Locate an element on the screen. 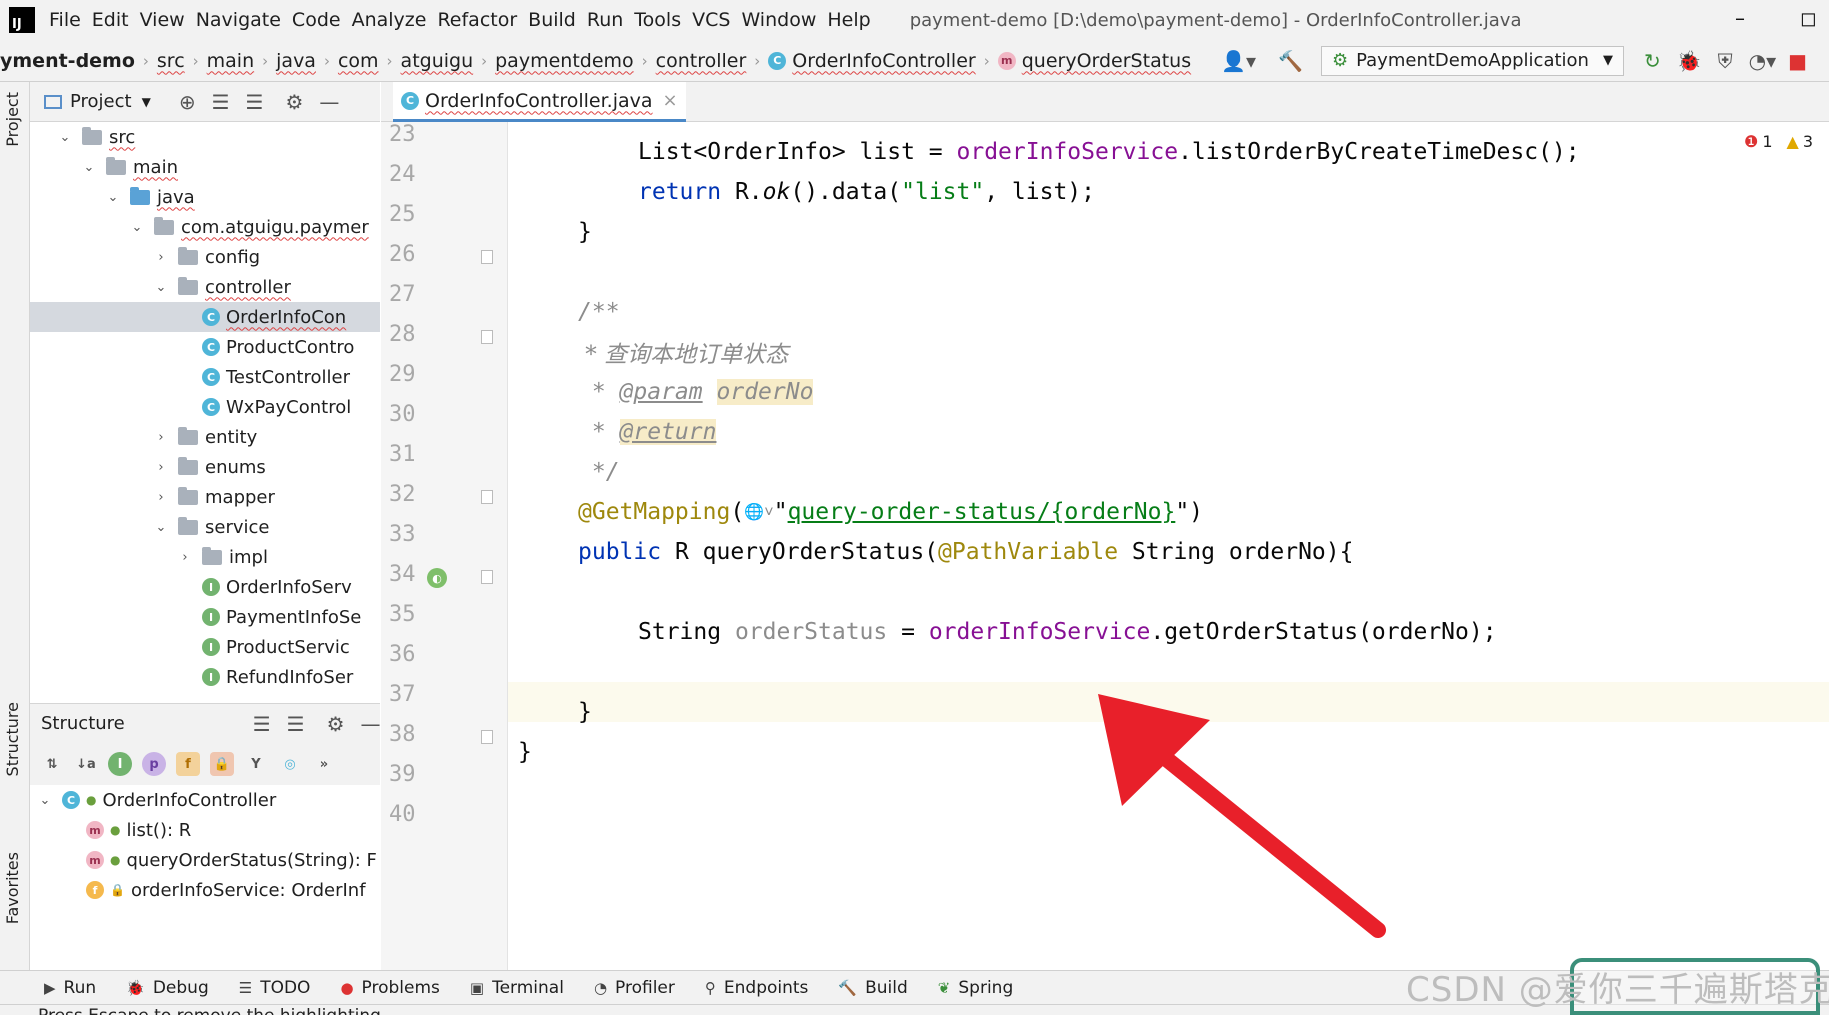 Image resolution: width=1829 pixels, height=1015 pixels. close-tab-icon: × is located at coordinates (670, 100).